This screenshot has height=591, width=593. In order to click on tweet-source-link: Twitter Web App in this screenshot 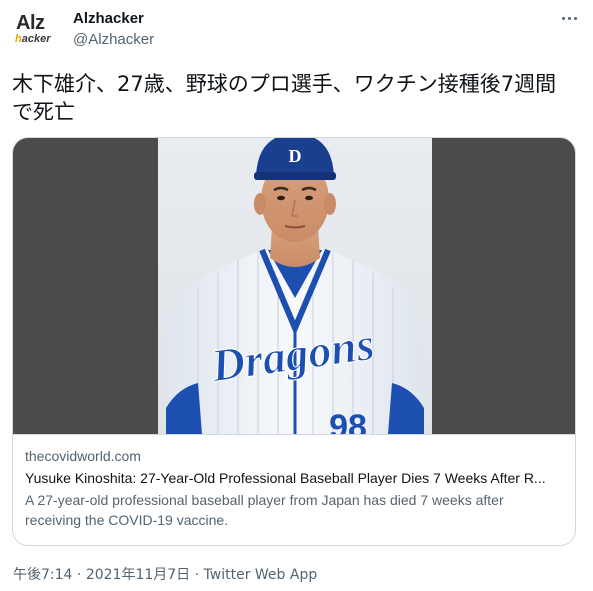, I will do `click(261, 575)`.